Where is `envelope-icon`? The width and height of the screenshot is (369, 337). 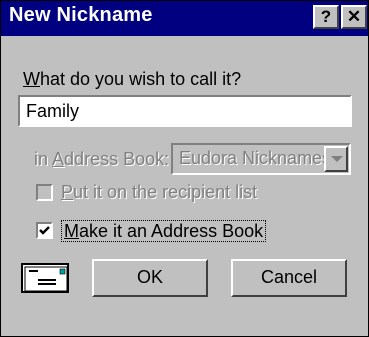
envelope-icon is located at coordinates (46, 279).